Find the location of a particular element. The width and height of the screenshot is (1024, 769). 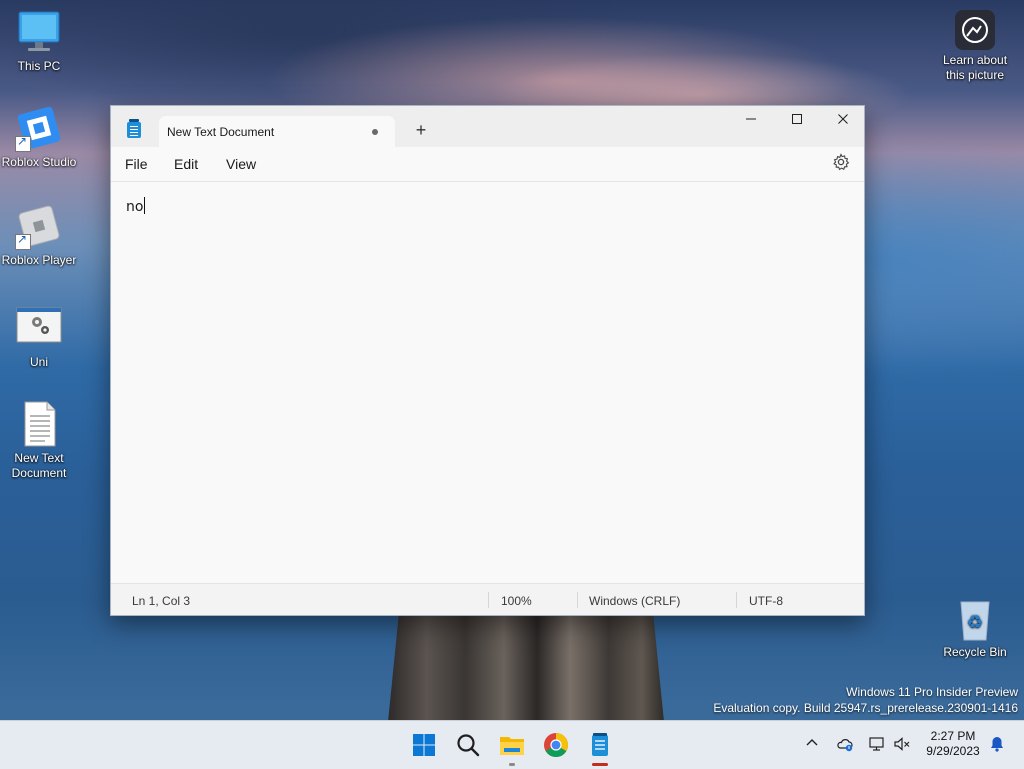

search-button is located at coordinates (468, 745).